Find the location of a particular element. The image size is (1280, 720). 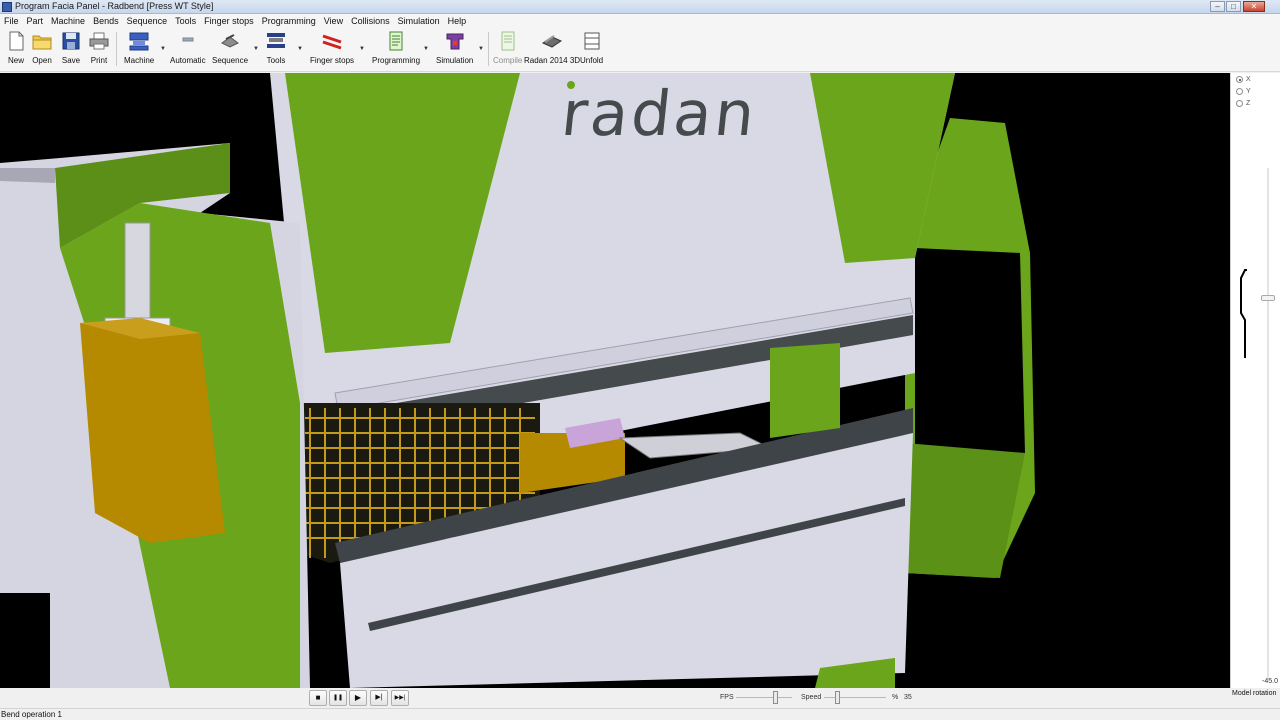

rotation-slider-track is located at coordinates (1268, 423).